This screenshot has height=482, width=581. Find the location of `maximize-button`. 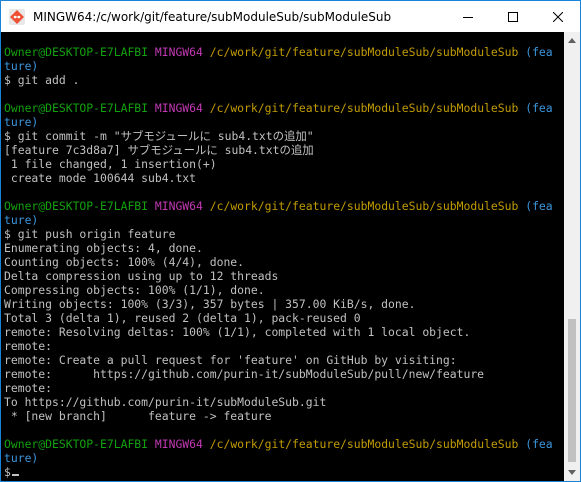

maximize-button is located at coordinates (512, 16).